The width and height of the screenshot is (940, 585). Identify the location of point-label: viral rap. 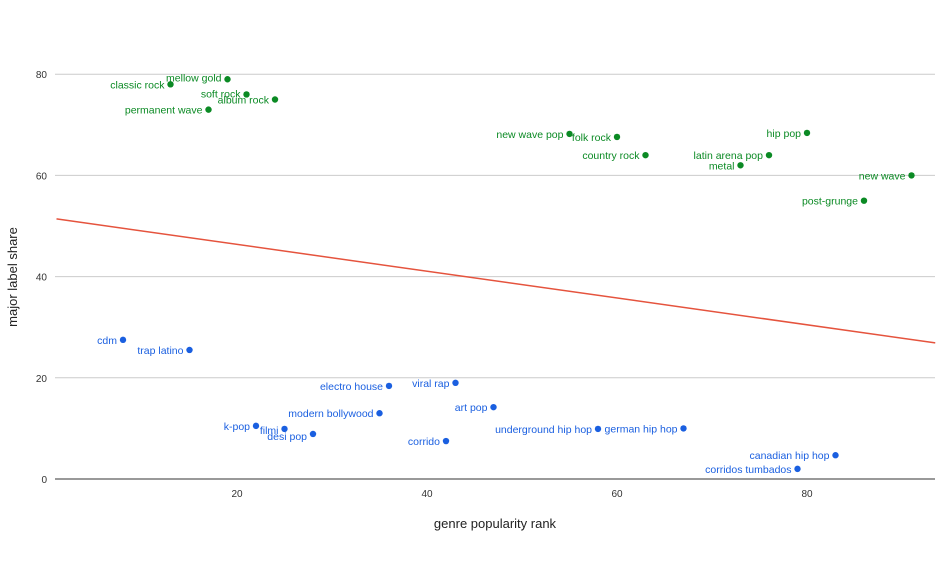
(431, 384).